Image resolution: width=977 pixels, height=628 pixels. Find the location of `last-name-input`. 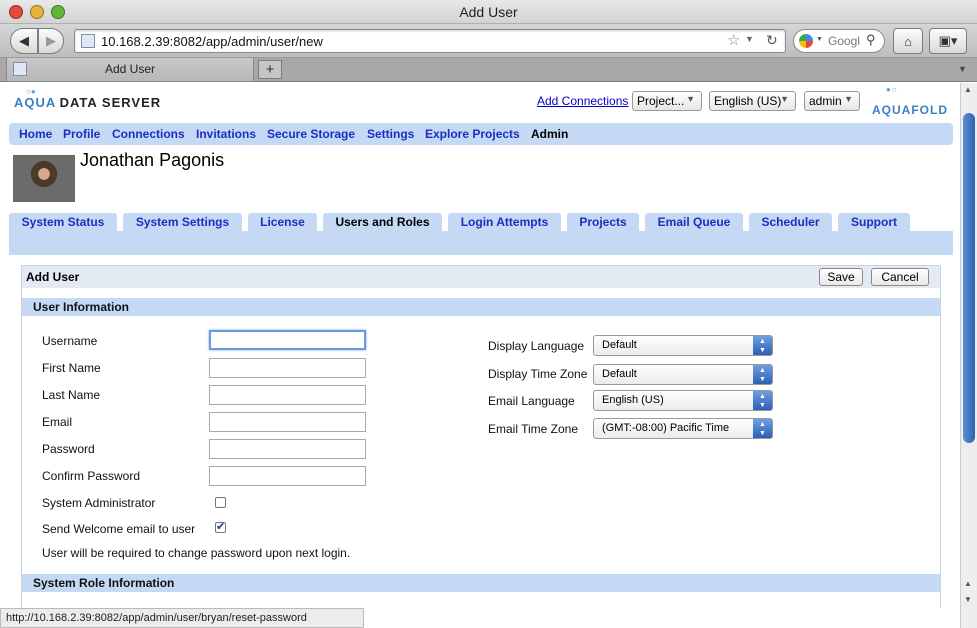

last-name-input is located at coordinates (287, 395).